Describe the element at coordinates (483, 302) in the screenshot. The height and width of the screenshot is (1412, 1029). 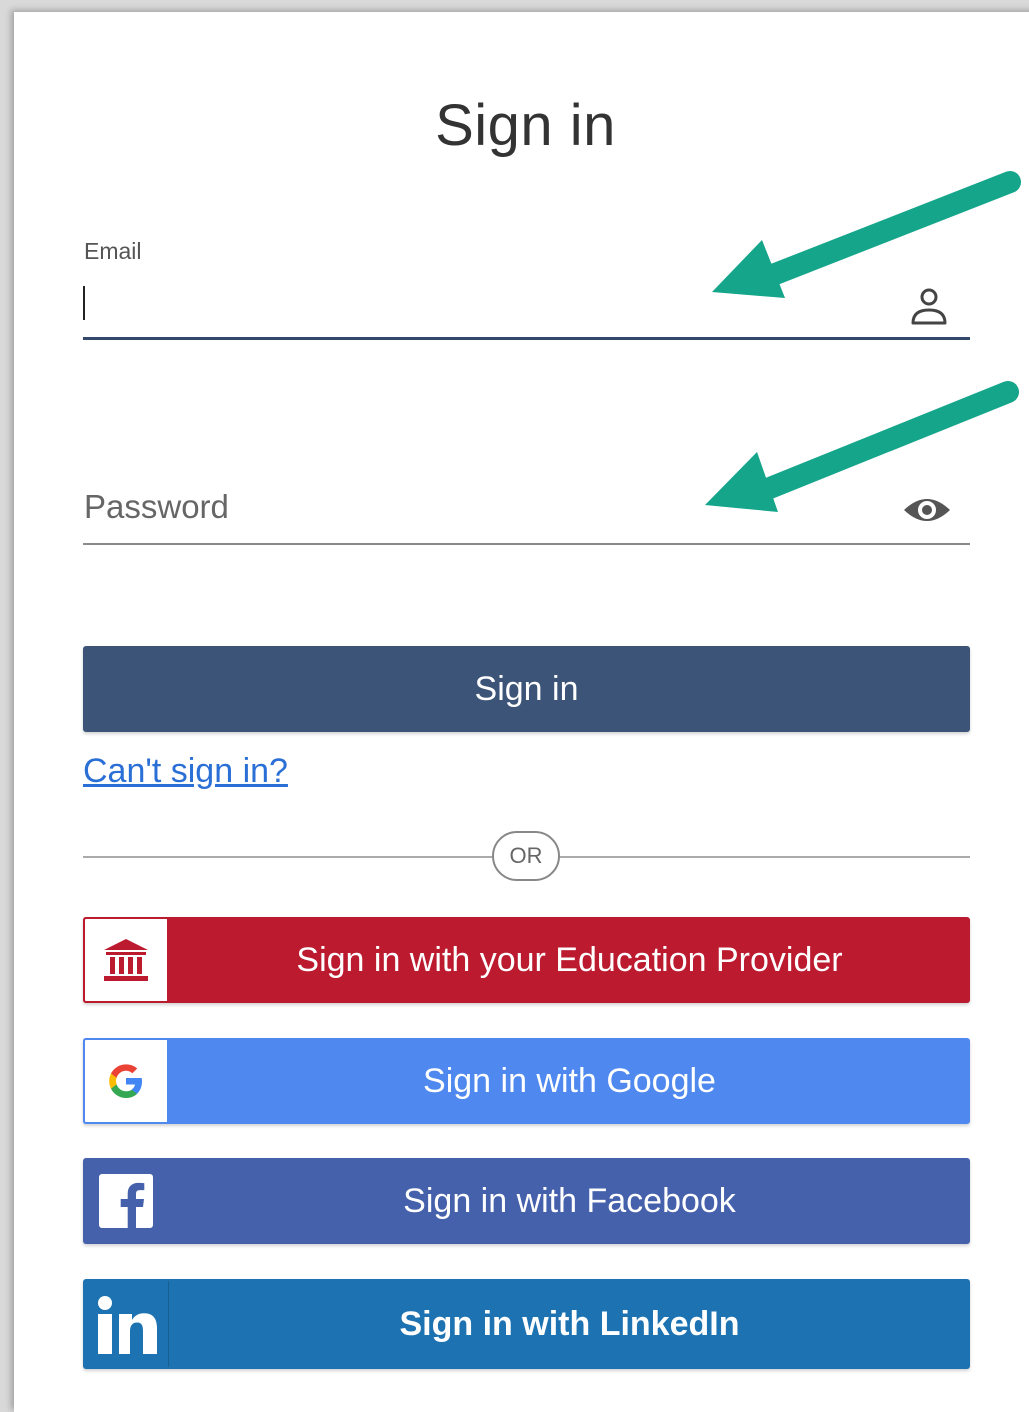
I see `email-input` at that location.